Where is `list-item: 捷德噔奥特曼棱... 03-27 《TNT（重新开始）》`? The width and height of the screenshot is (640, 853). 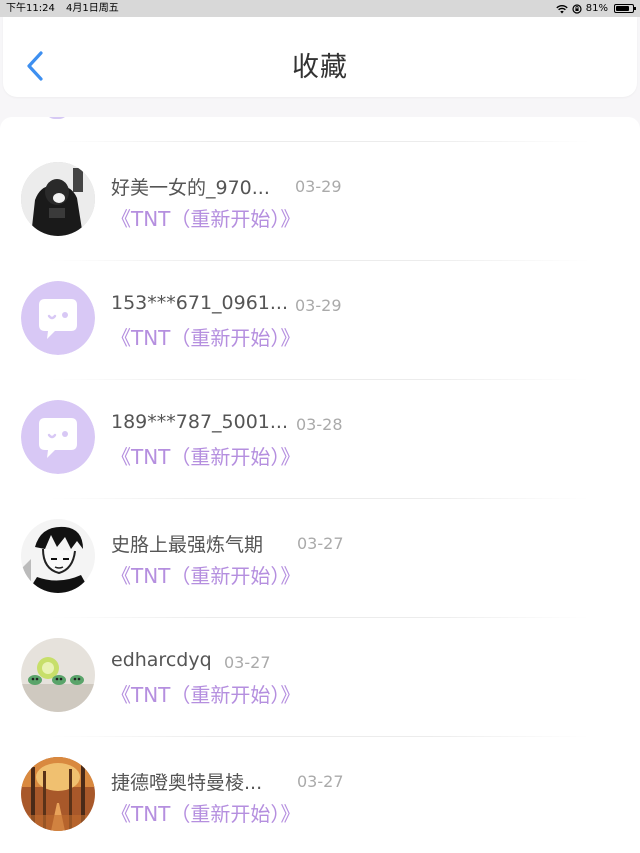 list-item: 捷德噔奥特曼棱... 03-27 《TNT（重新开始）》 is located at coordinates (320, 771).